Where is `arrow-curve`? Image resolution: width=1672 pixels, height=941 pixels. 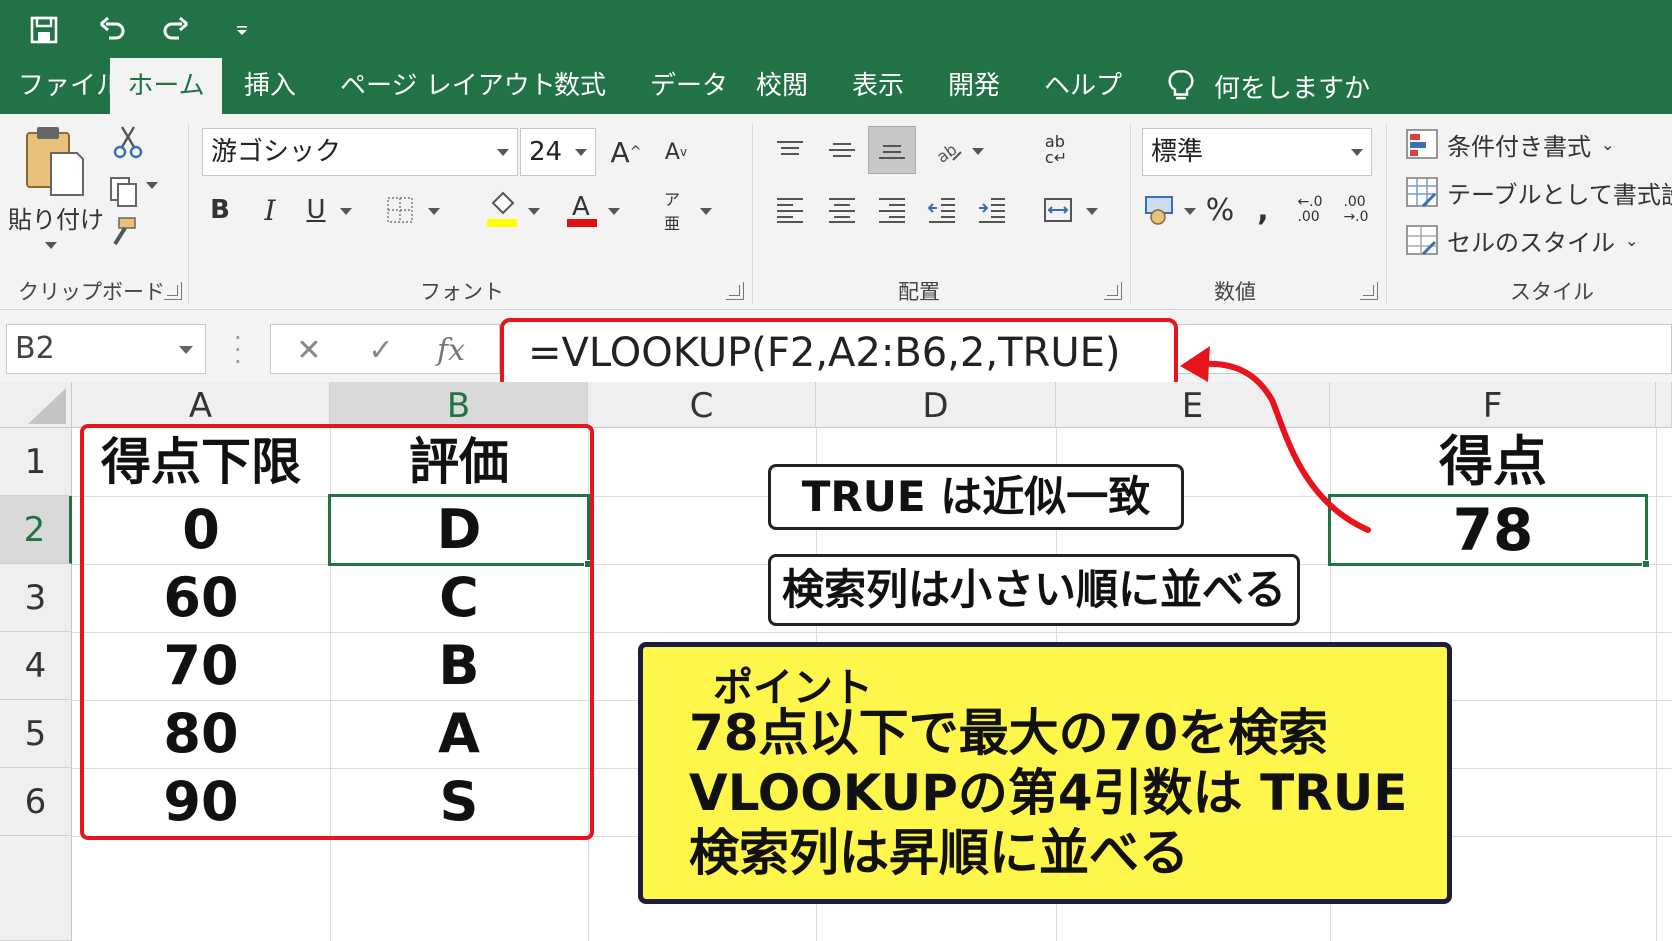
arrow-curve is located at coordinates (1284, 446).